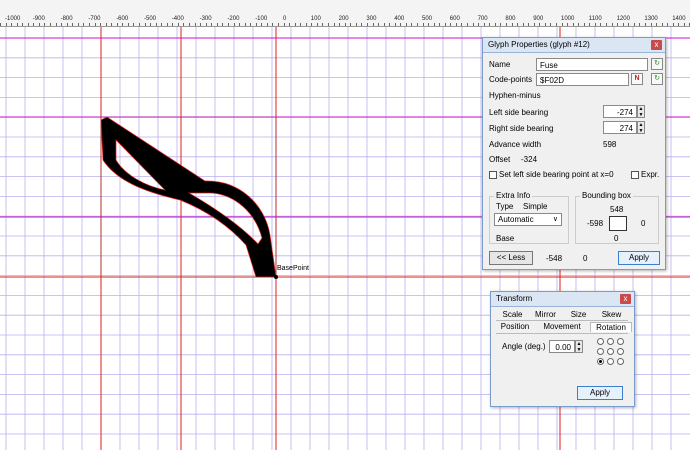 This screenshot has width=690, height=450. What do you see at coordinates (66, 19) in the screenshot?
I see `ruler-tick-label: -800` at bounding box center [66, 19].